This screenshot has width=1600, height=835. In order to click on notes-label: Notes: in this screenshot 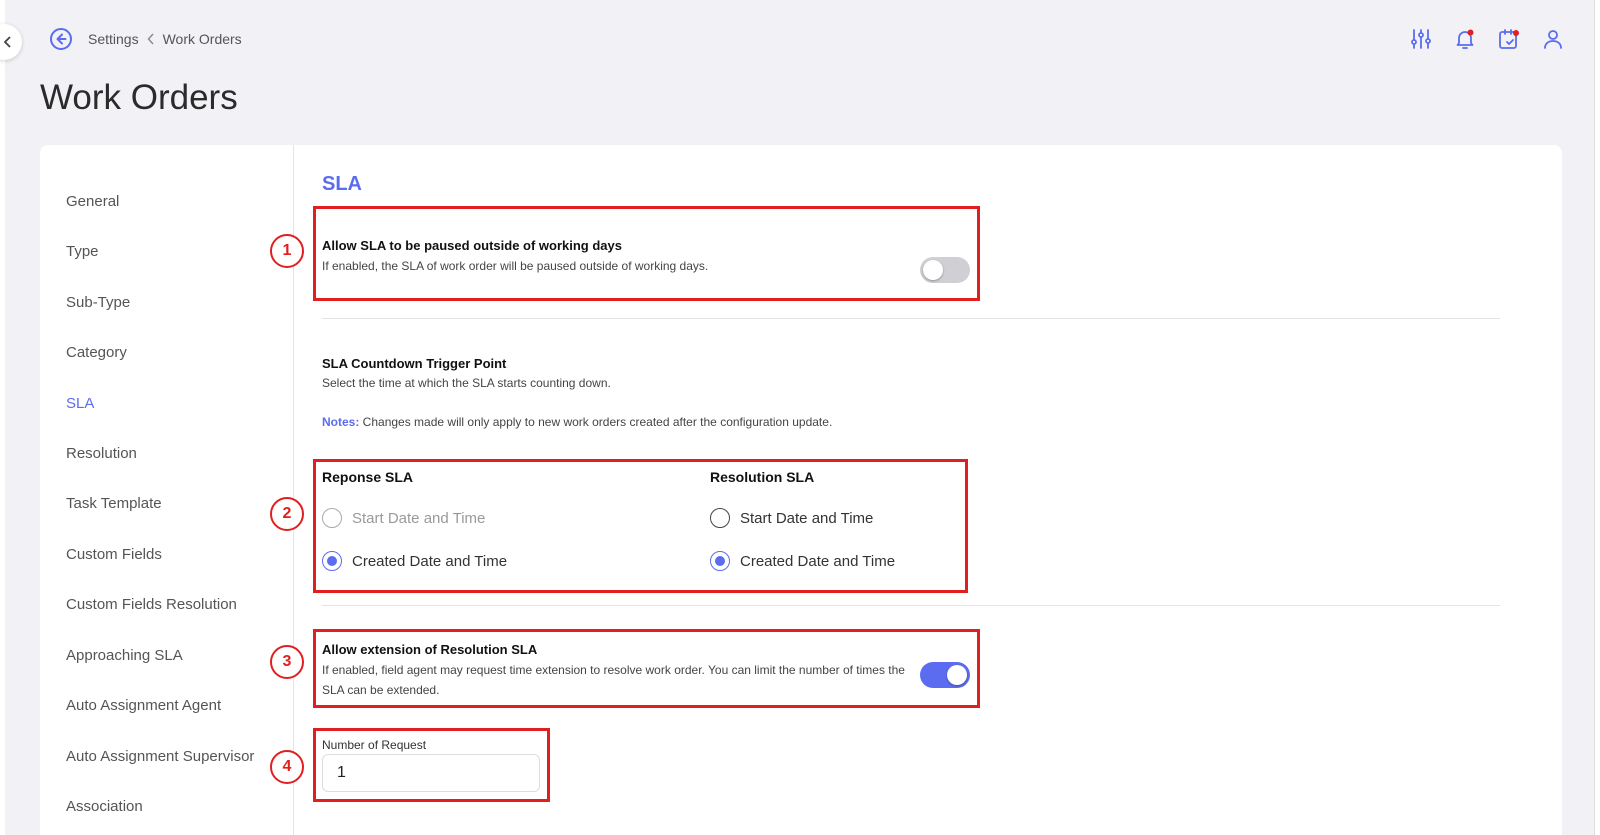, I will do `click(341, 422)`.